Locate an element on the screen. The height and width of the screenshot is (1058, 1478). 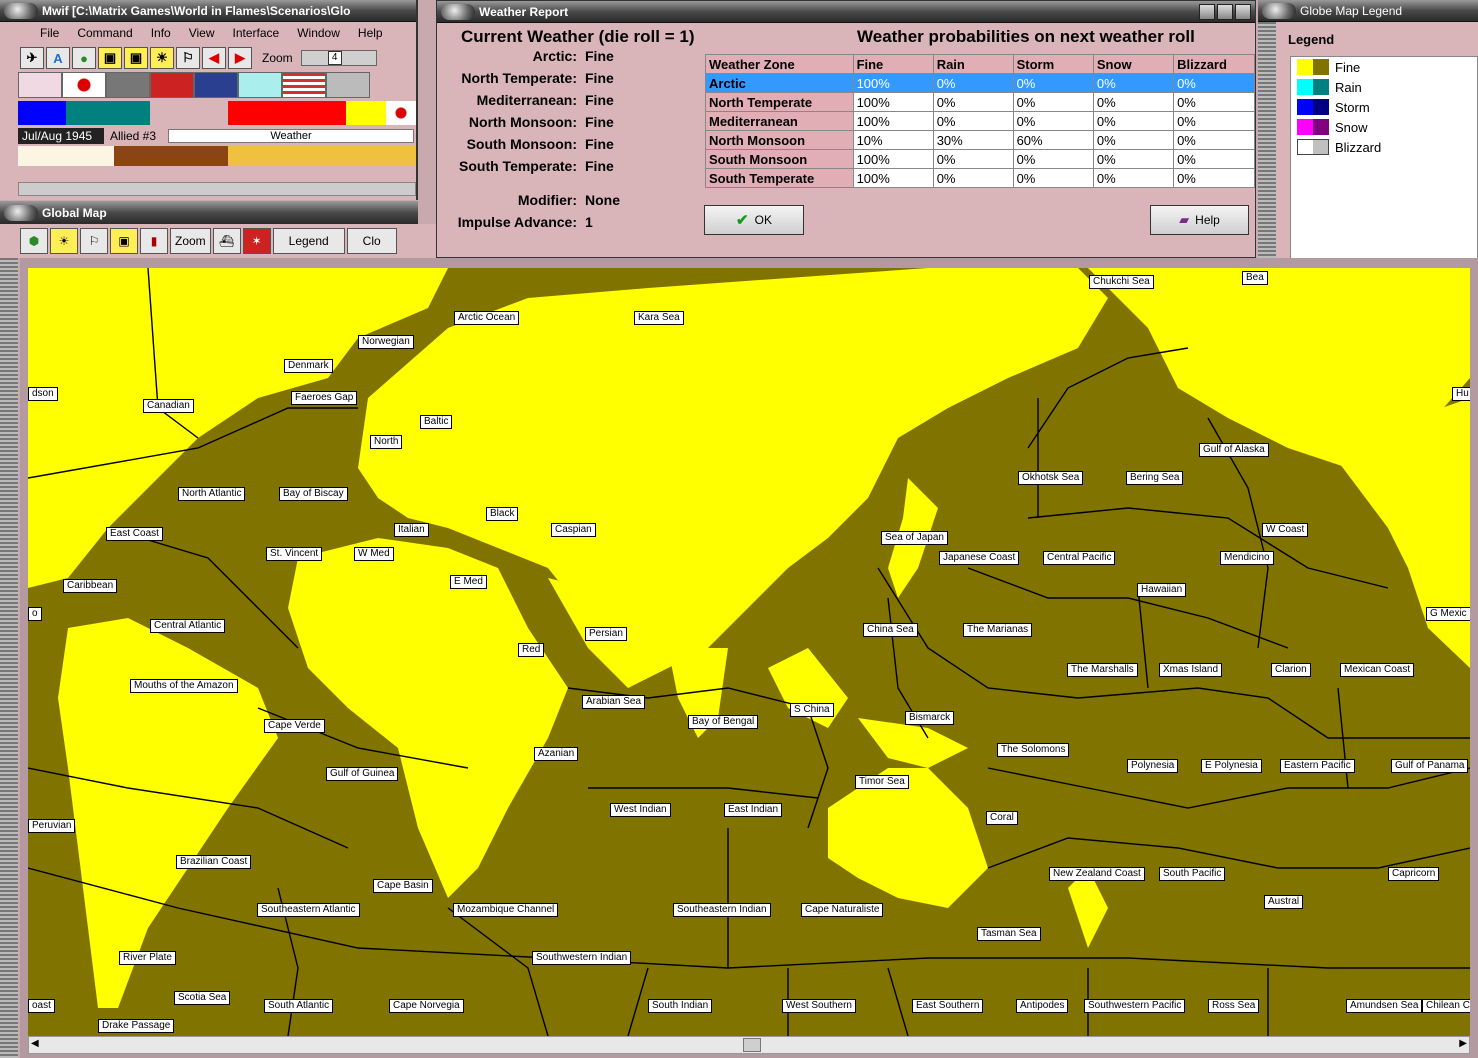
sea-area-label: West Indian is located at coordinates (640, 810).